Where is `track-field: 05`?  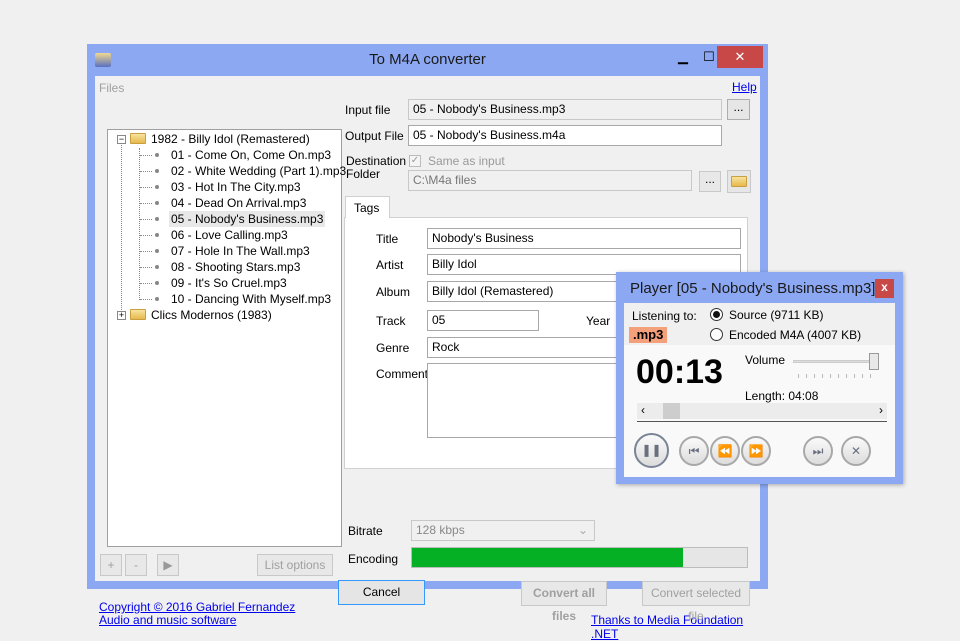 track-field: 05 is located at coordinates (483, 320).